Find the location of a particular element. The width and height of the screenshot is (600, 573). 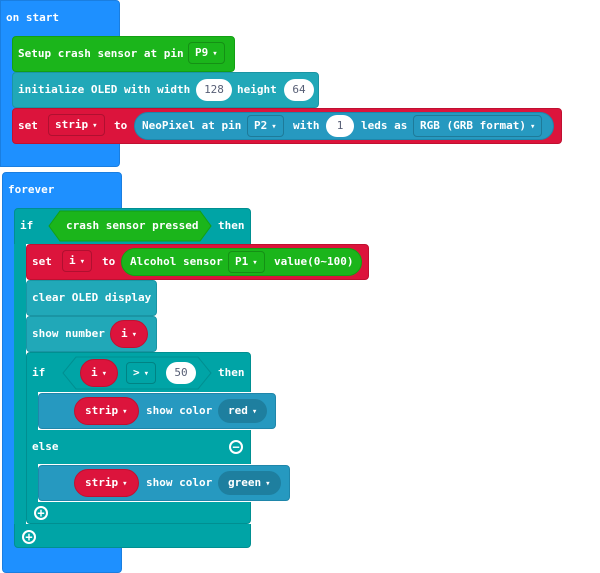

neopixel-text: NeoPixel at pin is located at coordinates (192, 125).